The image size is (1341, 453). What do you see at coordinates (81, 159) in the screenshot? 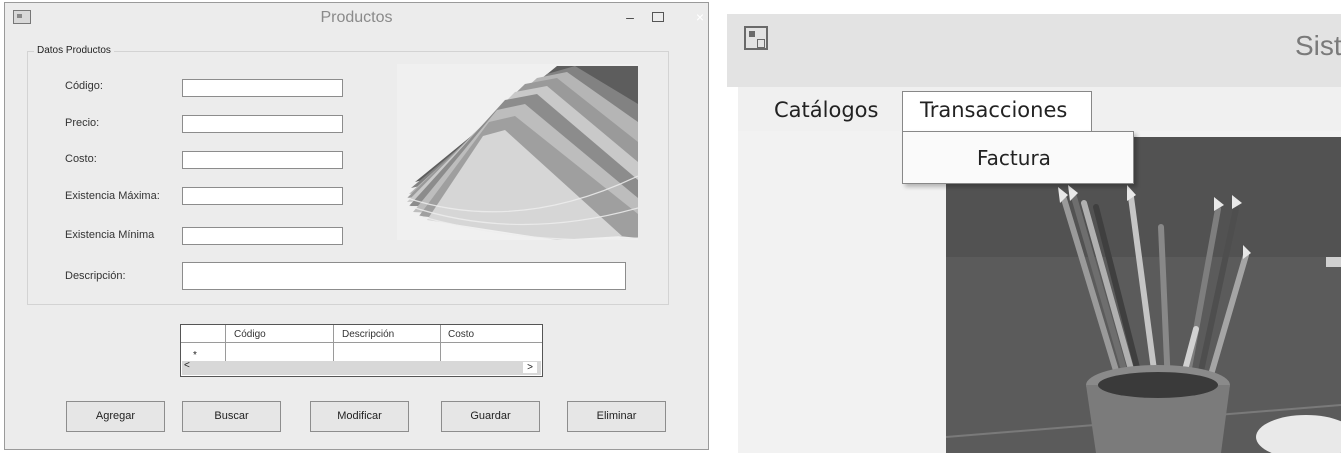
I see `costo-label: Costo:` at bounding box center [81, 159].